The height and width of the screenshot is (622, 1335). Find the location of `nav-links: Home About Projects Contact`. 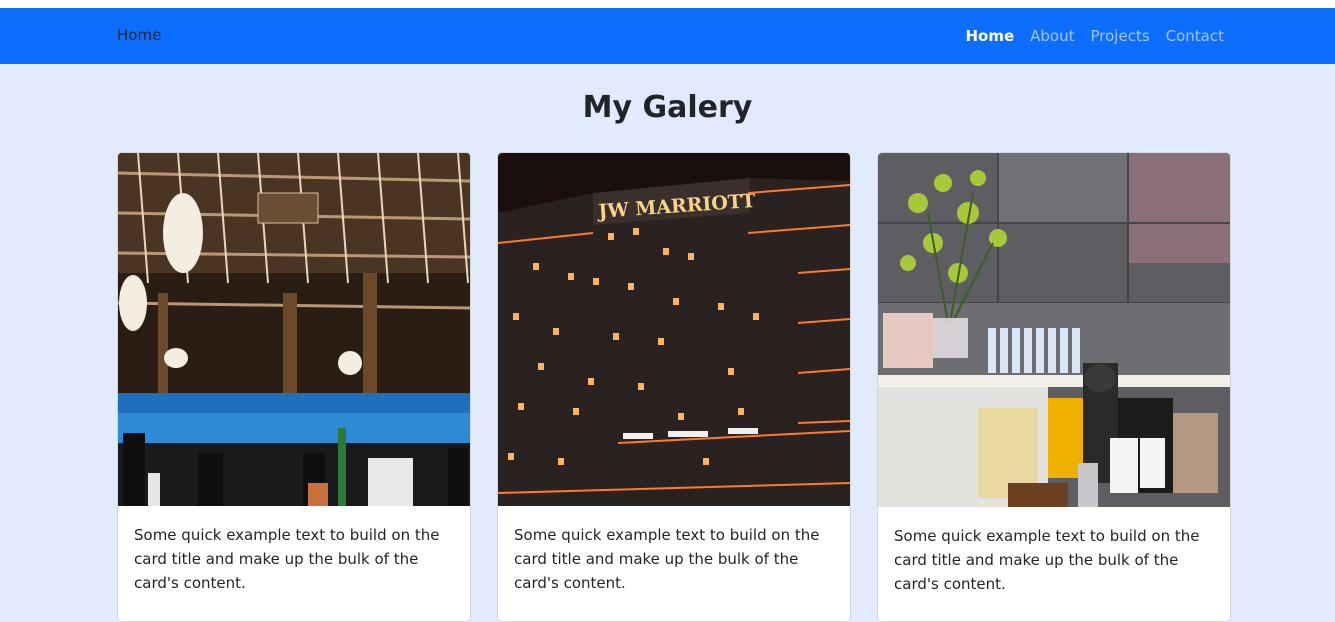

nav-links: Home About Projects Contact is located at coordinates (1094, 36).